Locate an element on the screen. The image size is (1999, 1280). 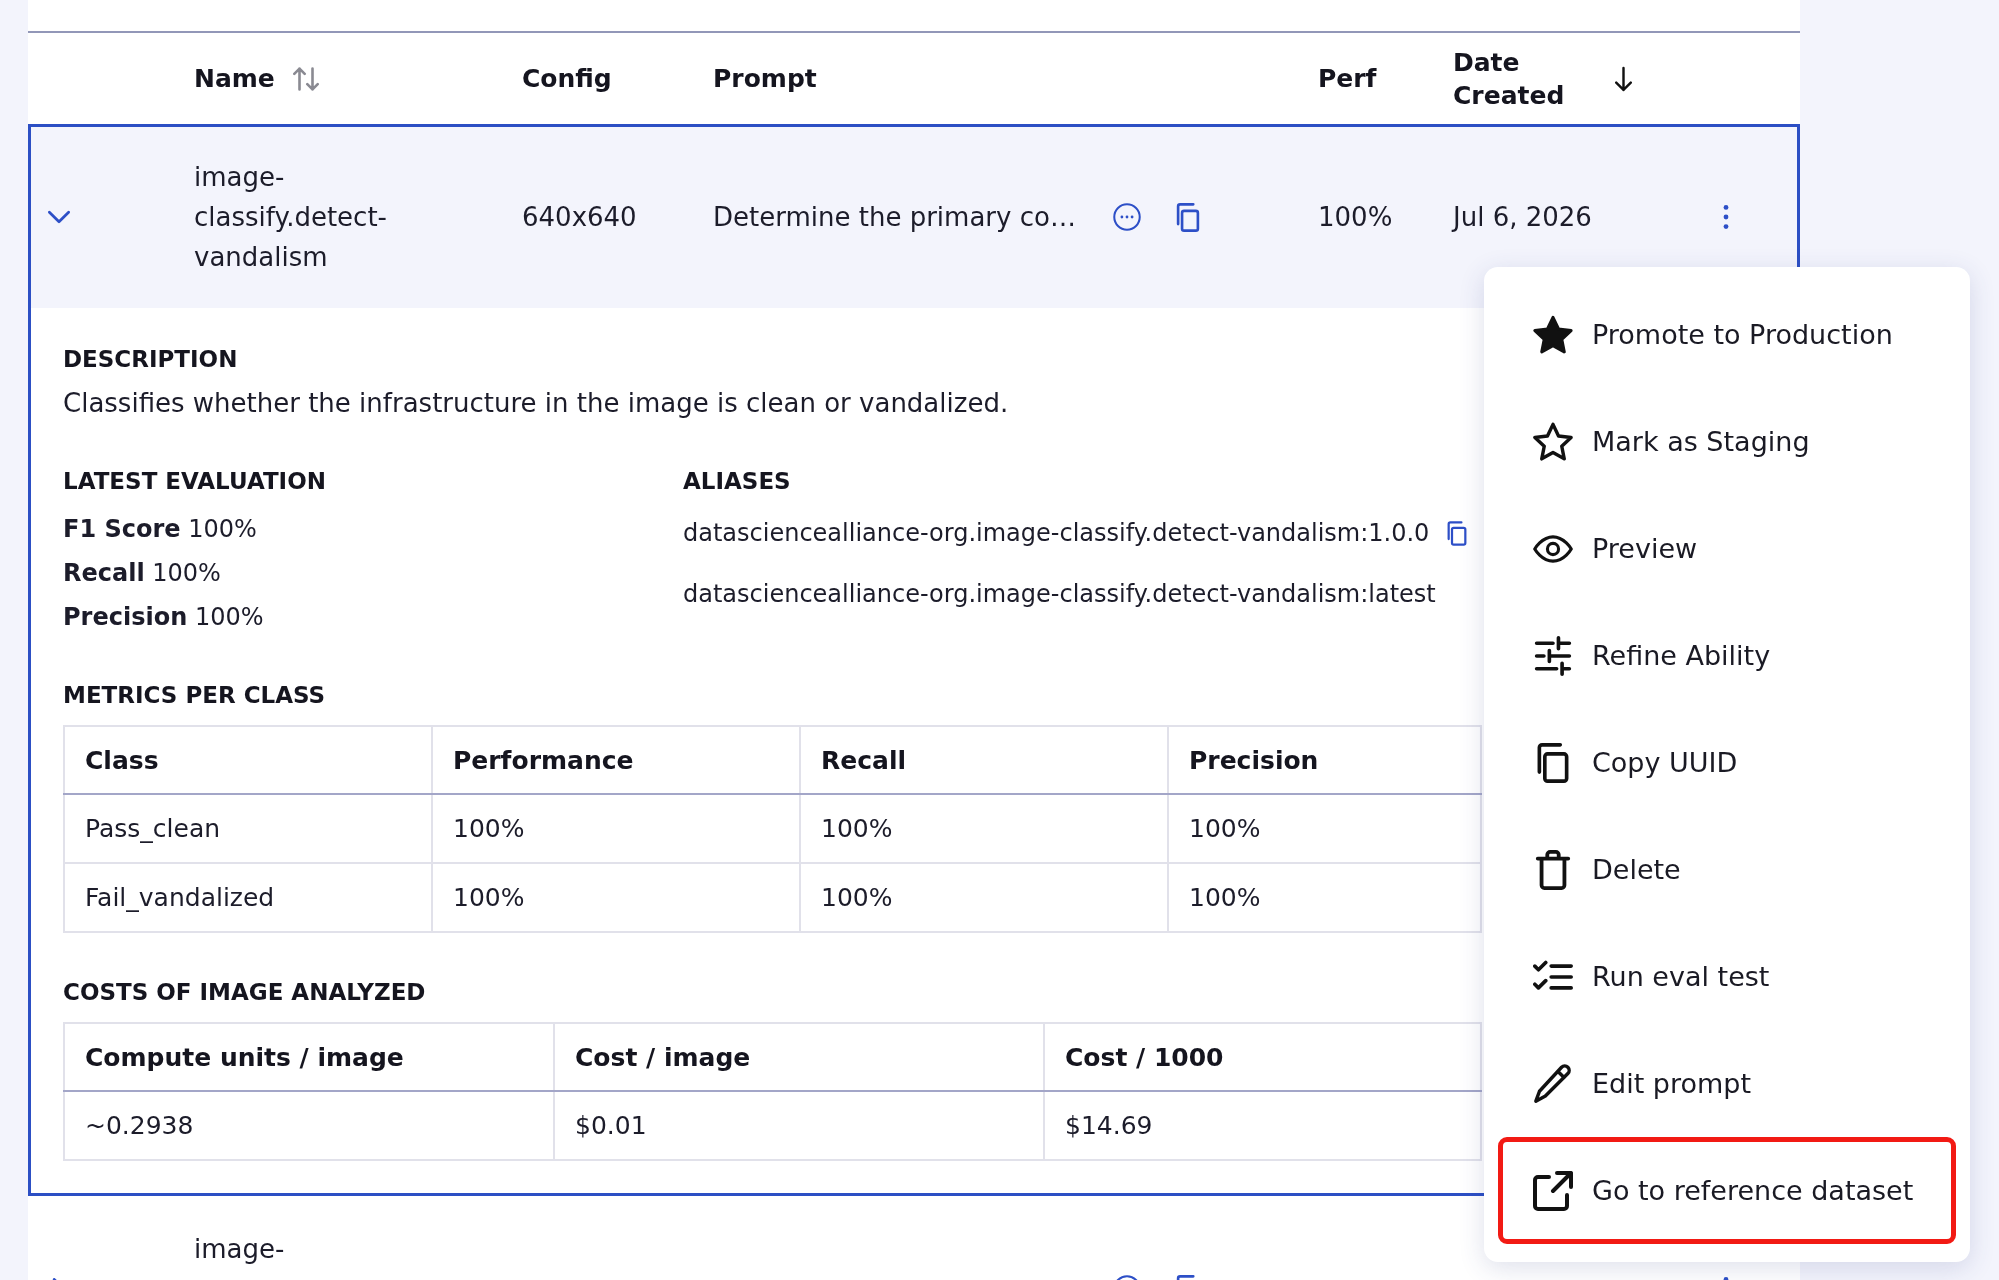
alias-text: datasciencealliance-org.image-classify.detect-vandalism:1.0.0 is located at coordinates (1056, 533).